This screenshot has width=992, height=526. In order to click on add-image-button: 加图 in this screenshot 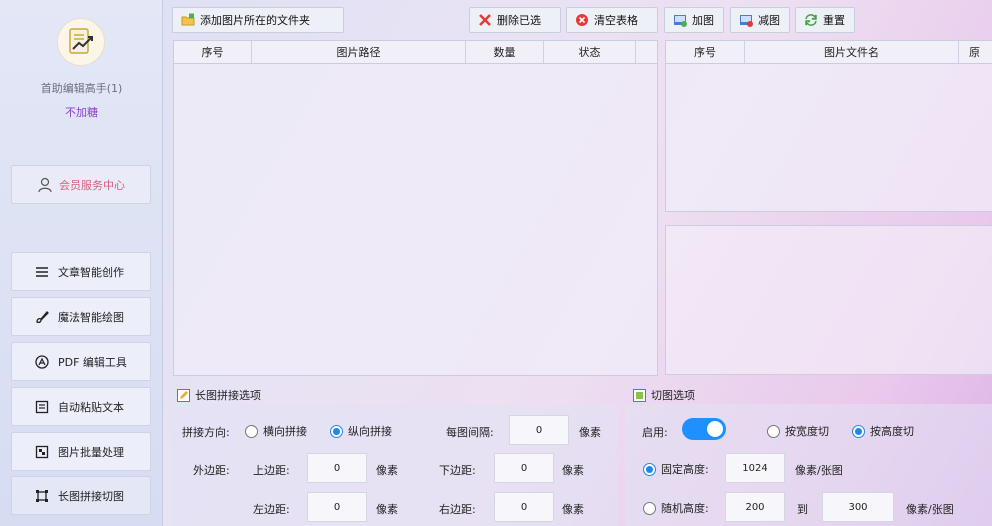, I will do `click(694, 20)`.